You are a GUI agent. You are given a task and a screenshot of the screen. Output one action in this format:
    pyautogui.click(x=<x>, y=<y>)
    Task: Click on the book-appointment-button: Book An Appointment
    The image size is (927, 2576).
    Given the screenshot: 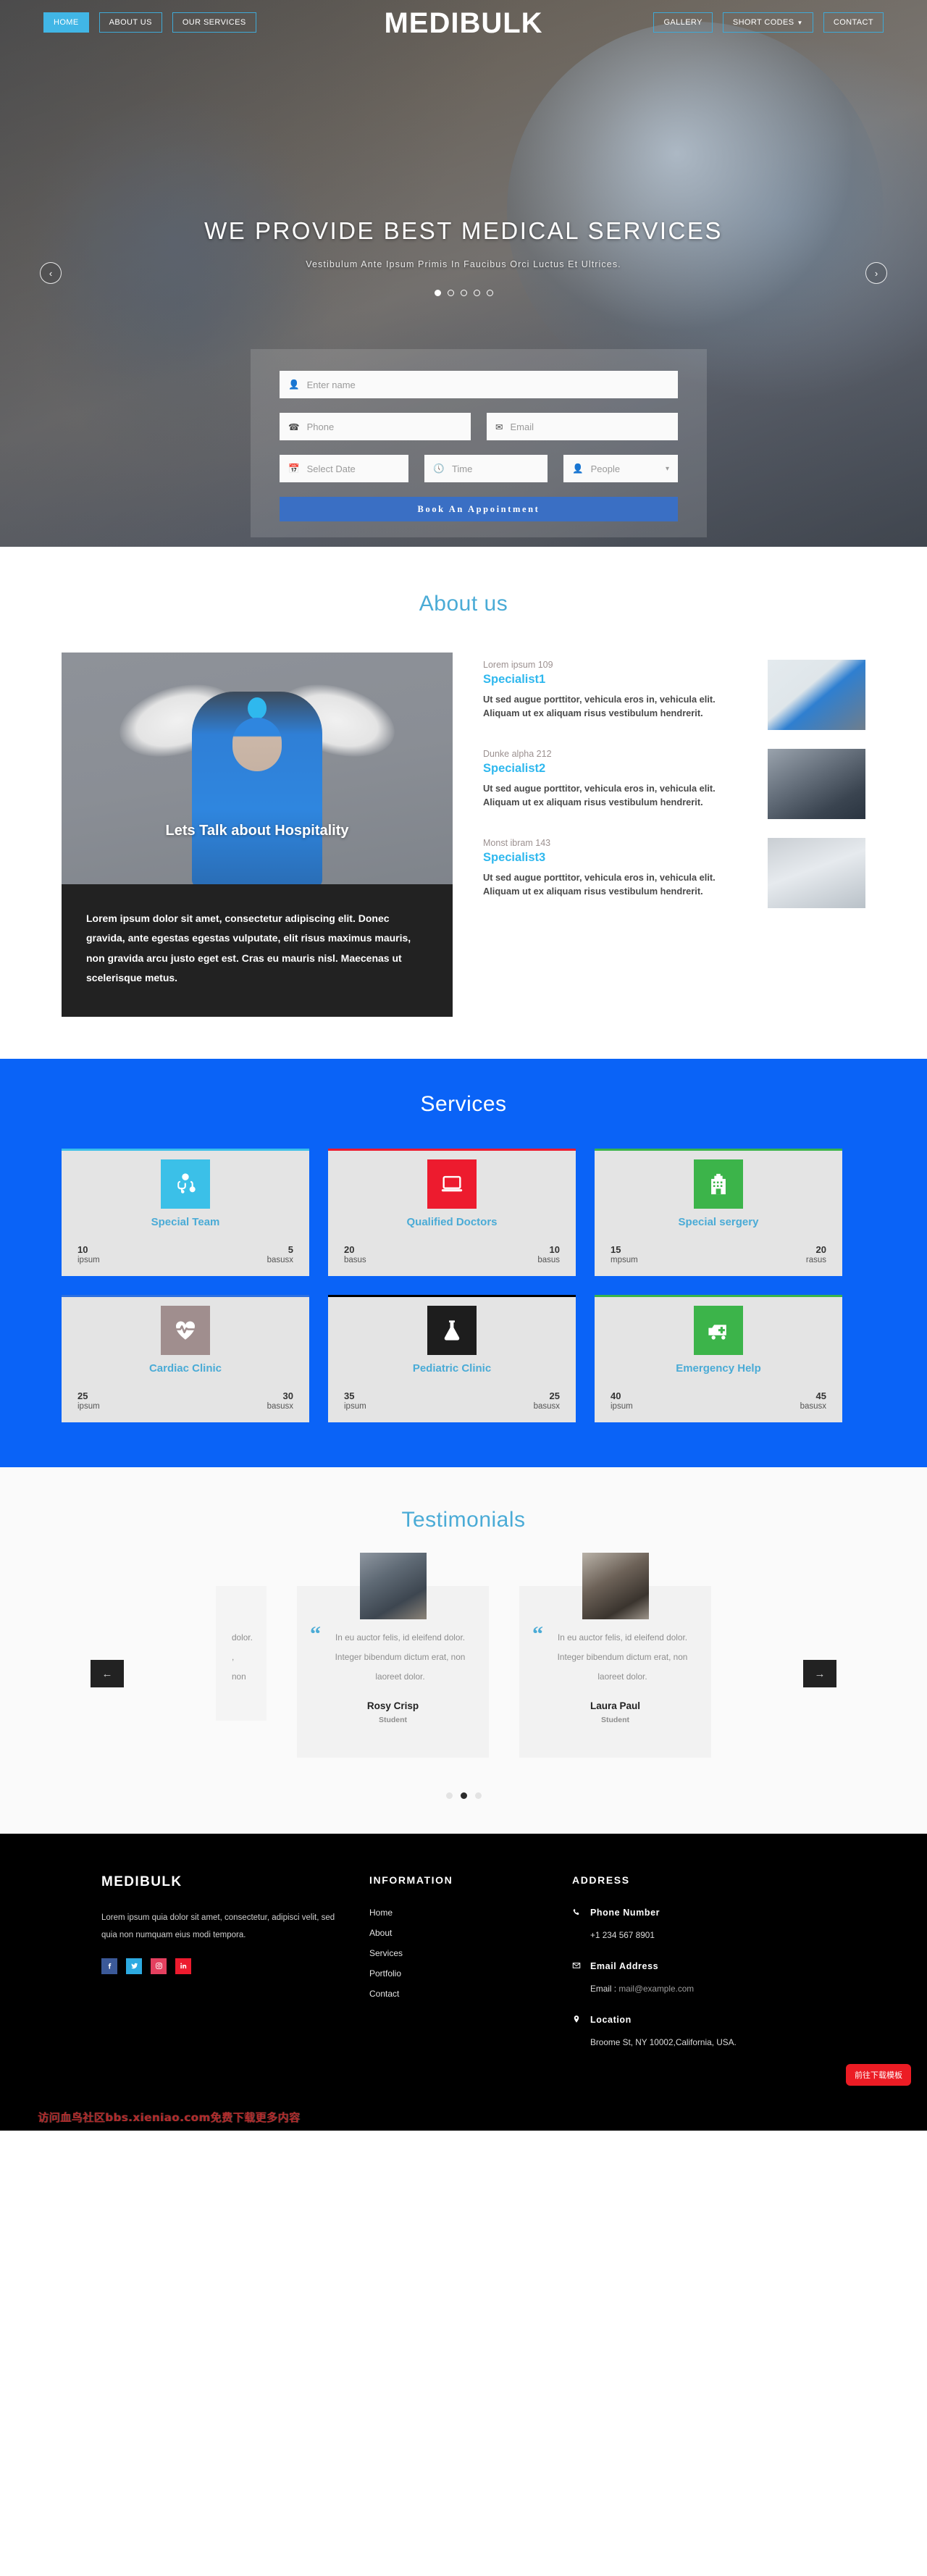 What is the action you would take?
    pyautogui.click(x=479, y=509)
    